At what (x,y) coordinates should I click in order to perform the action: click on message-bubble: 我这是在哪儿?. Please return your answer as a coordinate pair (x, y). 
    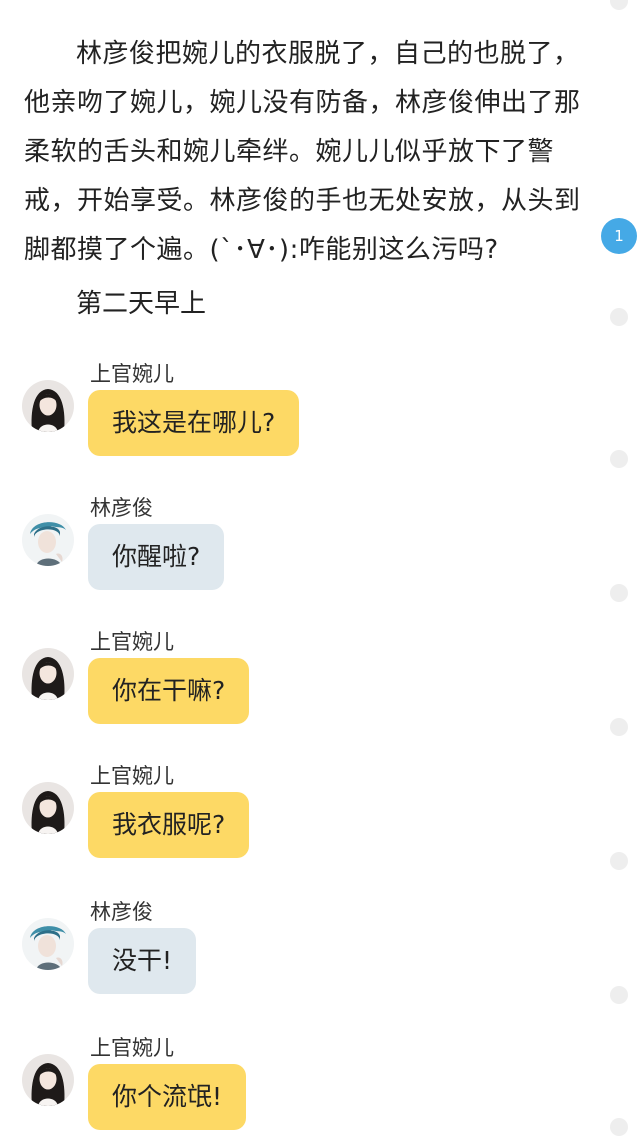
    Looking at the image, I should click on (194, 423).